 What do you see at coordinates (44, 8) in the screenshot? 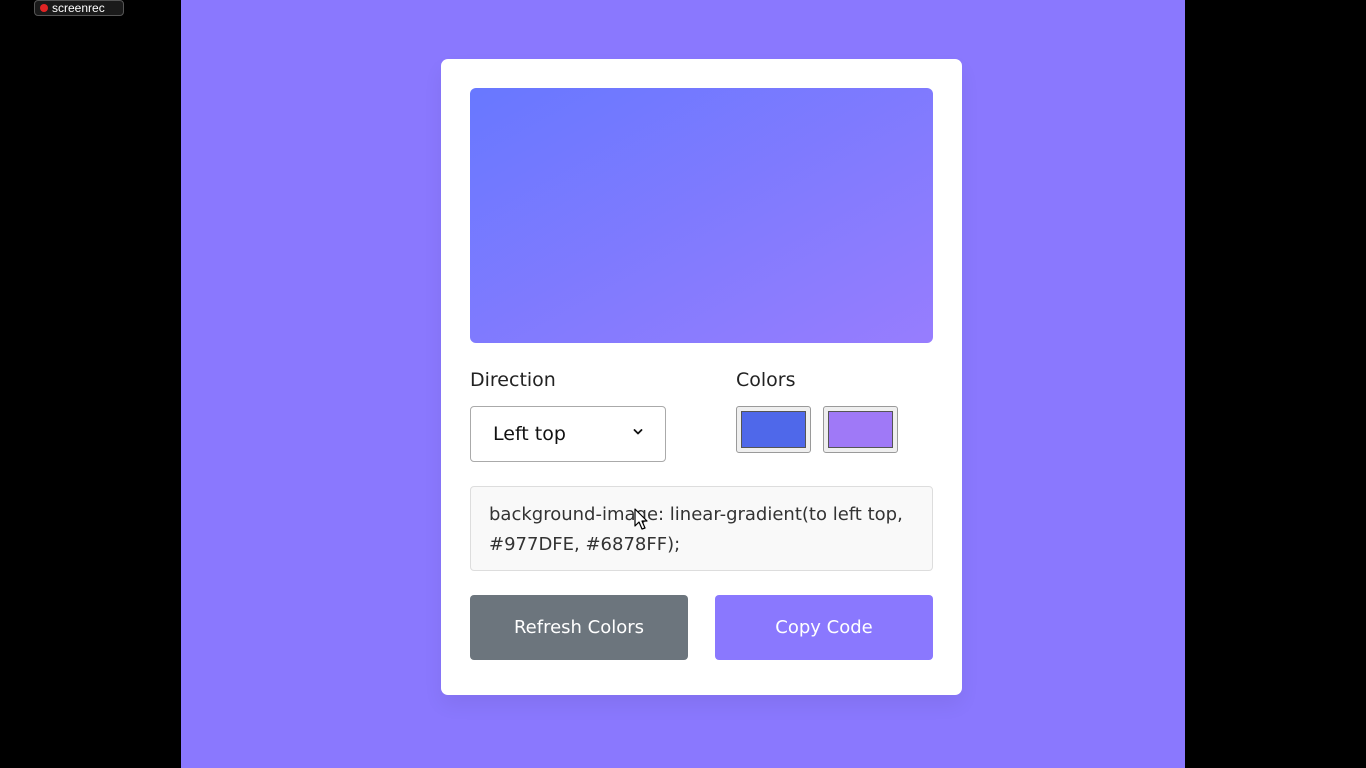
I see `record-dot-icon` at bounding box center [44, 8].